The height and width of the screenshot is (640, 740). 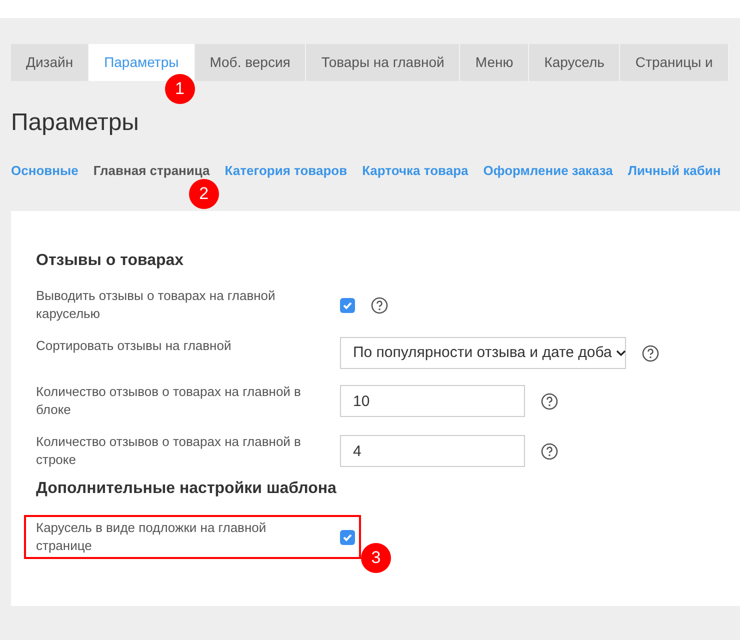 What do you see at coordinates (621, 353) in the screenshot?
I see `chevron-down-icon` at bounding box center [621, 353].